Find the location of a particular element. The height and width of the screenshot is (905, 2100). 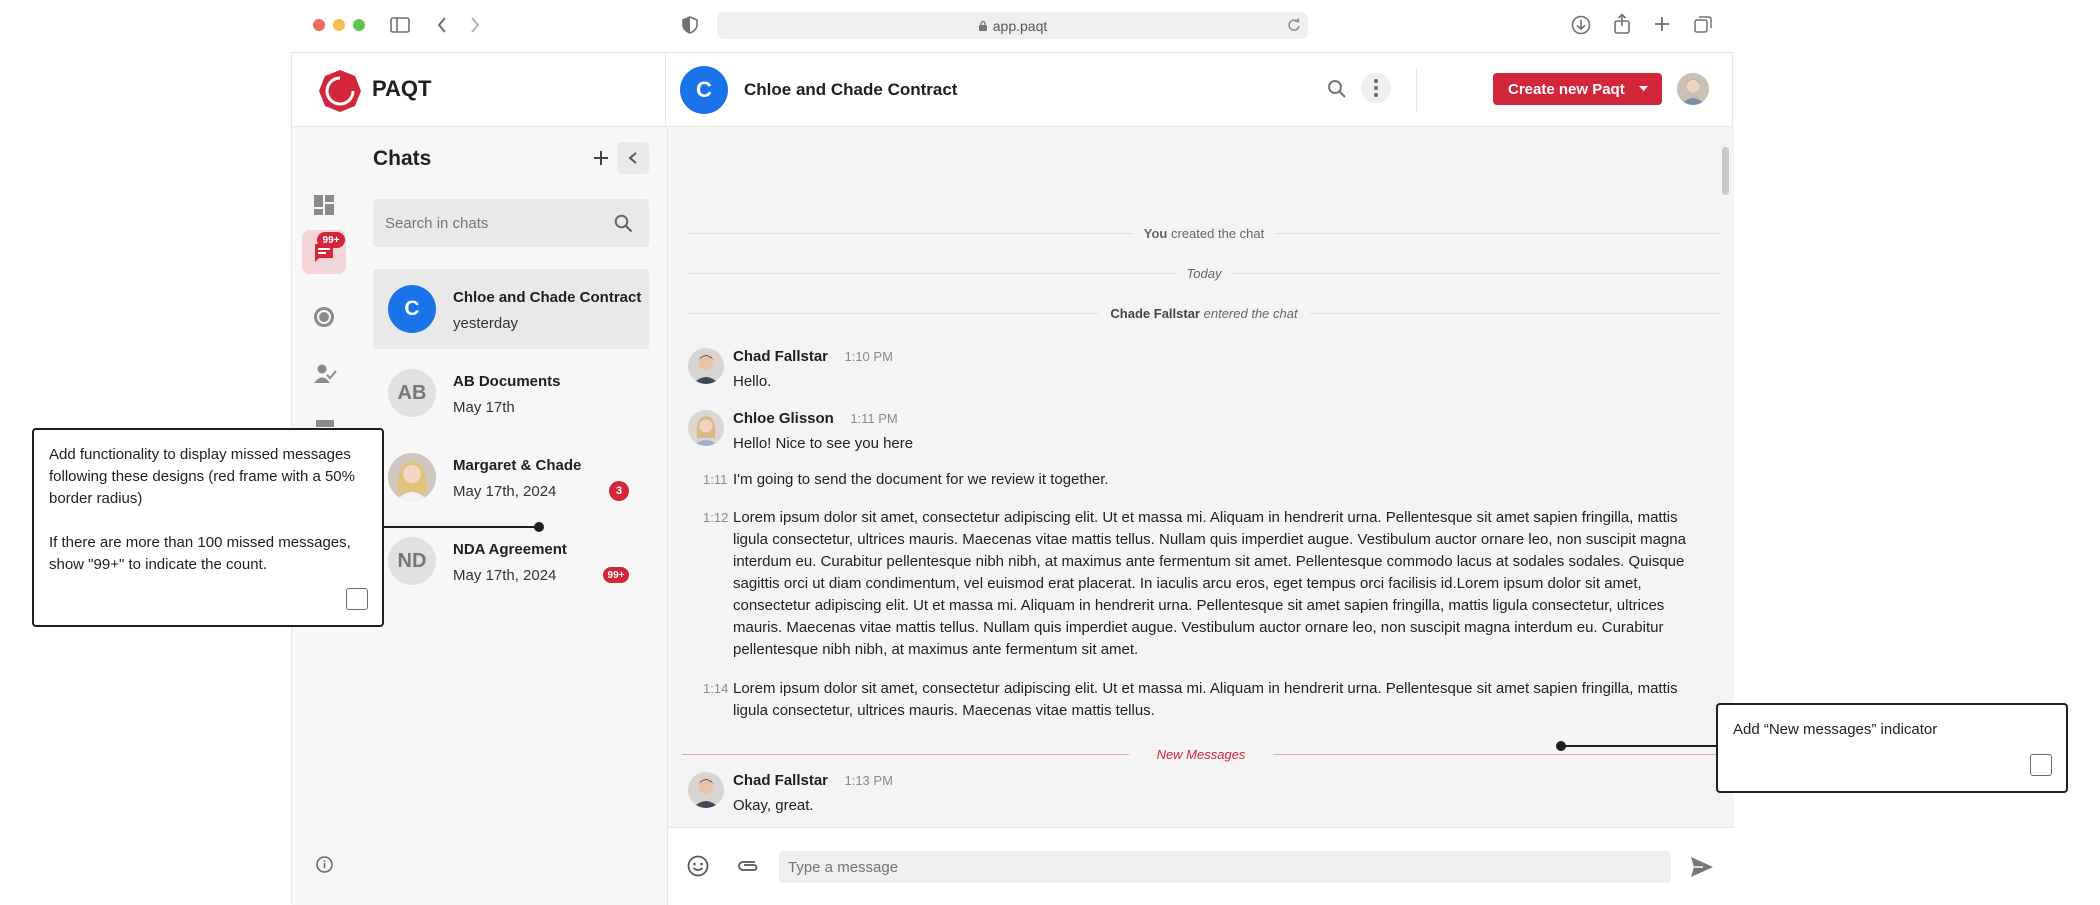

user-check-icon is located at coordinates (325, 374).